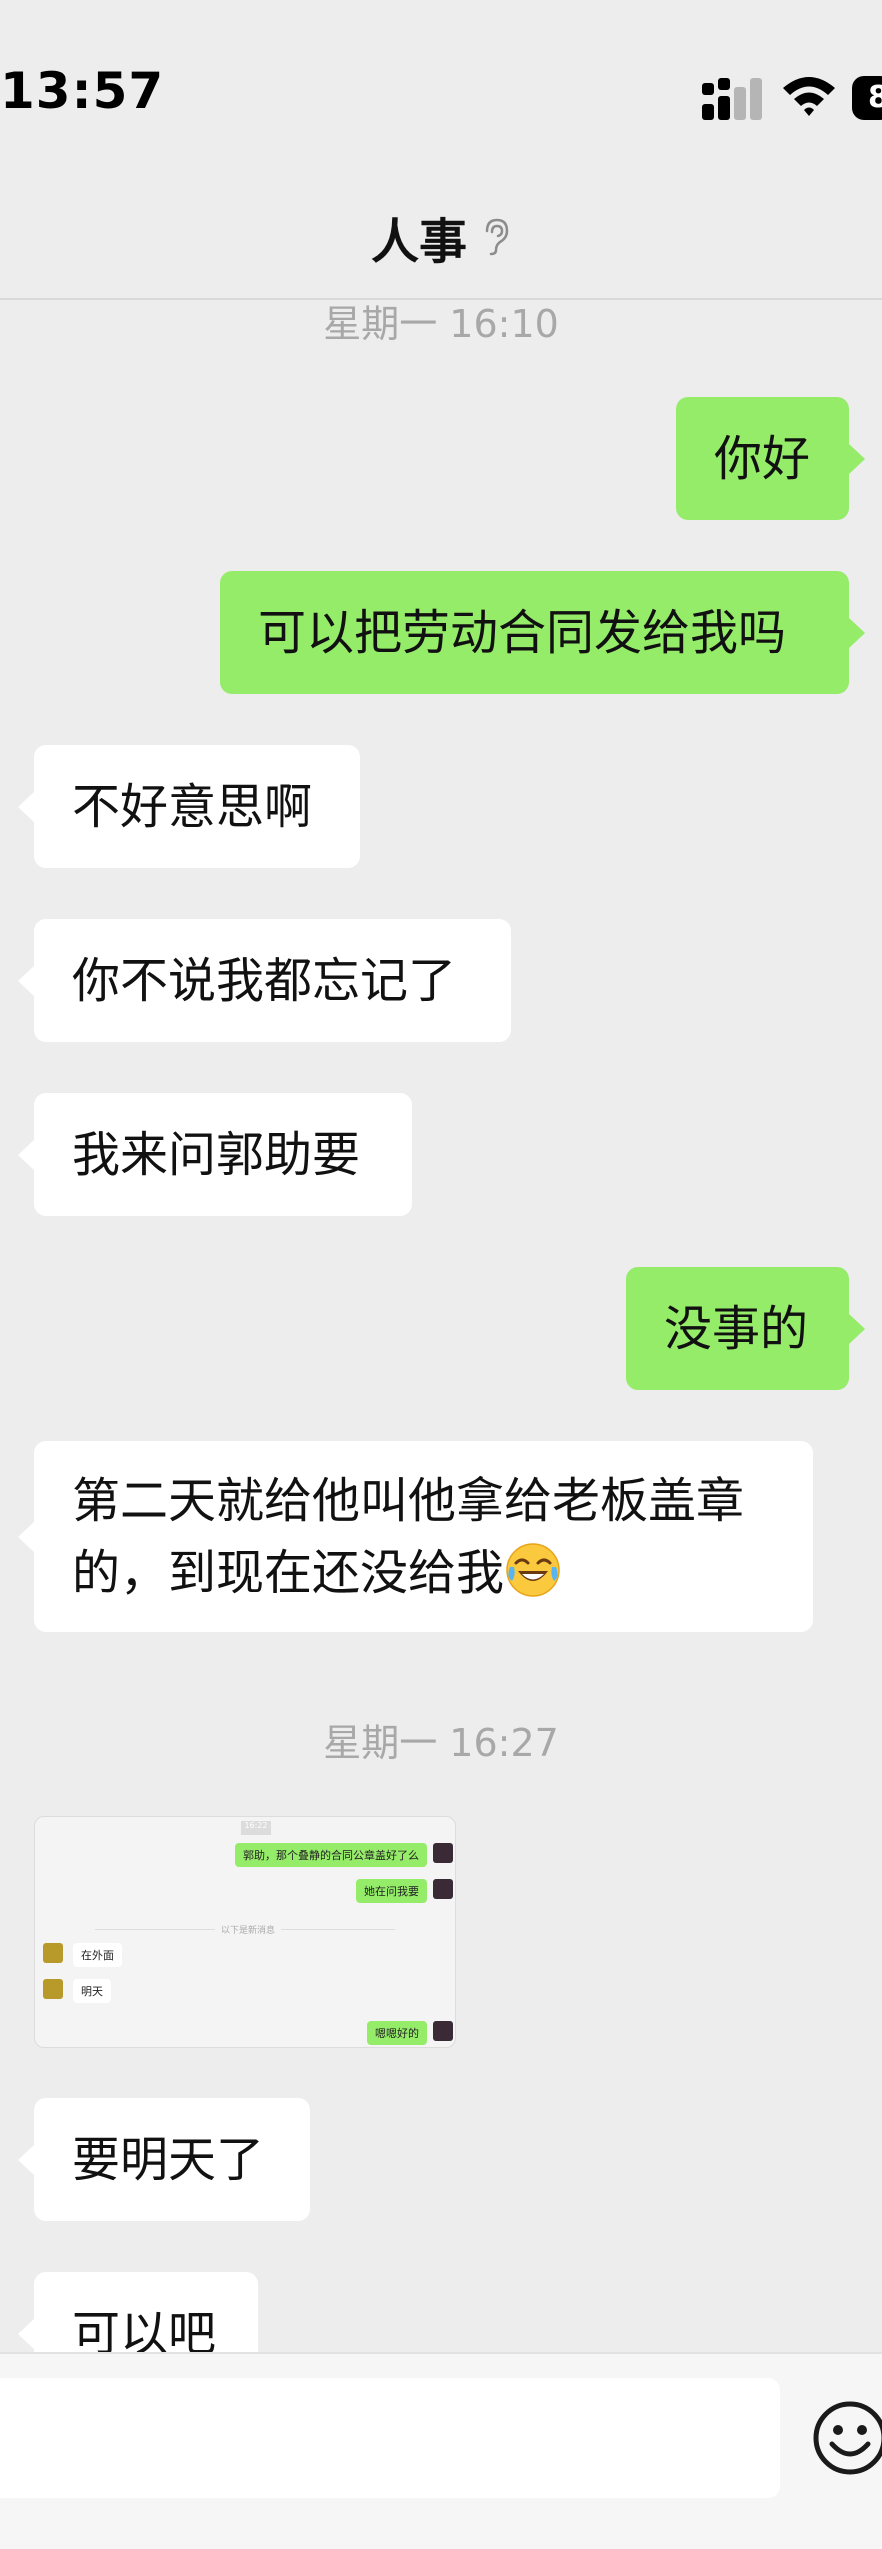 The height and width of the screenshot is (2549, 882). Describe the element at coordinates (408, 1501) in the screenshot. I see `message-text-line: 第二天就给他叫他拿给老板盖章` at that location.